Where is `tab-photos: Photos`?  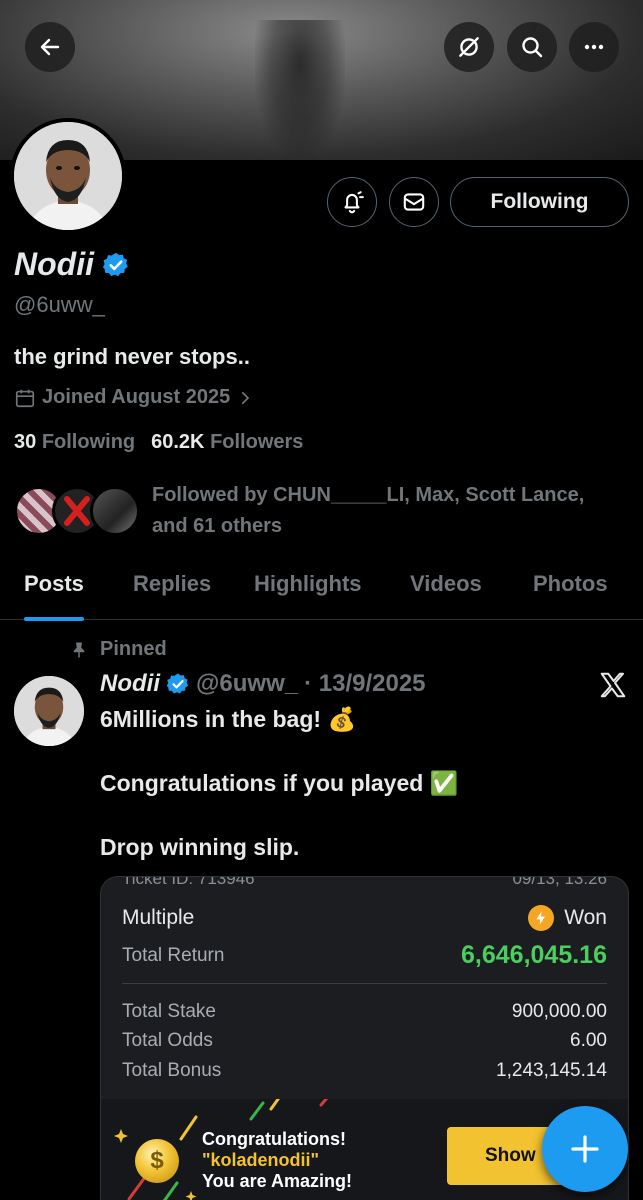 tab-photos: Photos is located at coordinates (570, 591).